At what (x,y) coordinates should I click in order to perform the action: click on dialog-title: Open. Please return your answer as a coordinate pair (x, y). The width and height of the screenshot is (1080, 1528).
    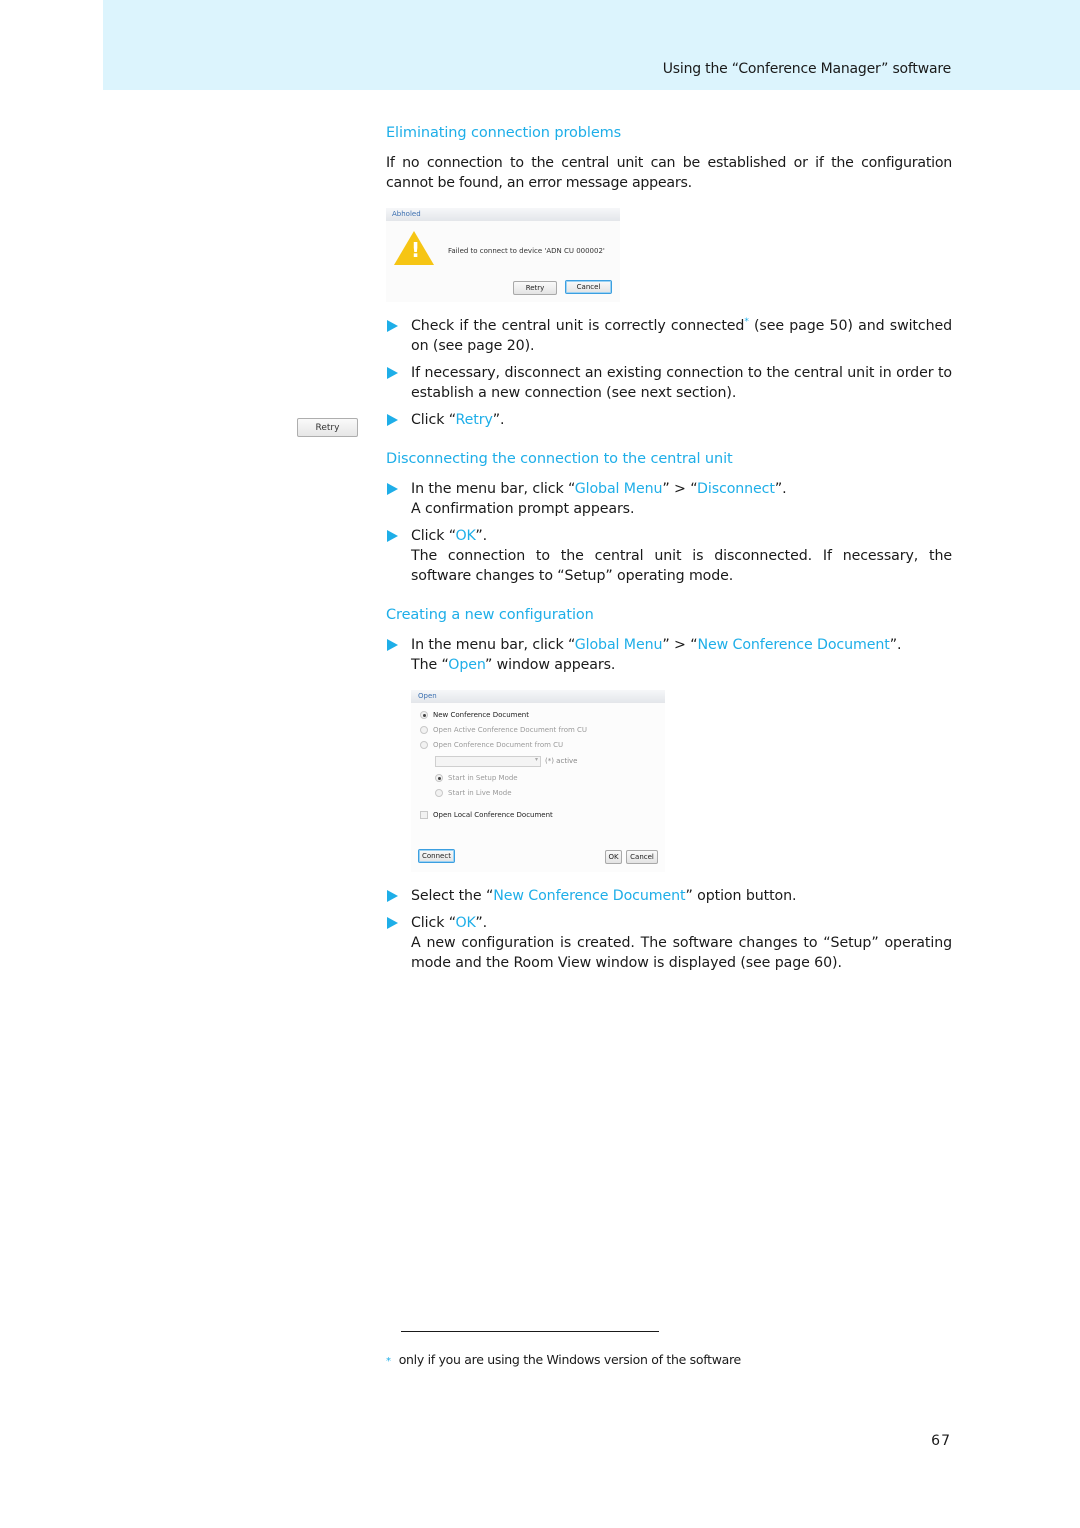
    Looking at the image, I should click on (538, 696).